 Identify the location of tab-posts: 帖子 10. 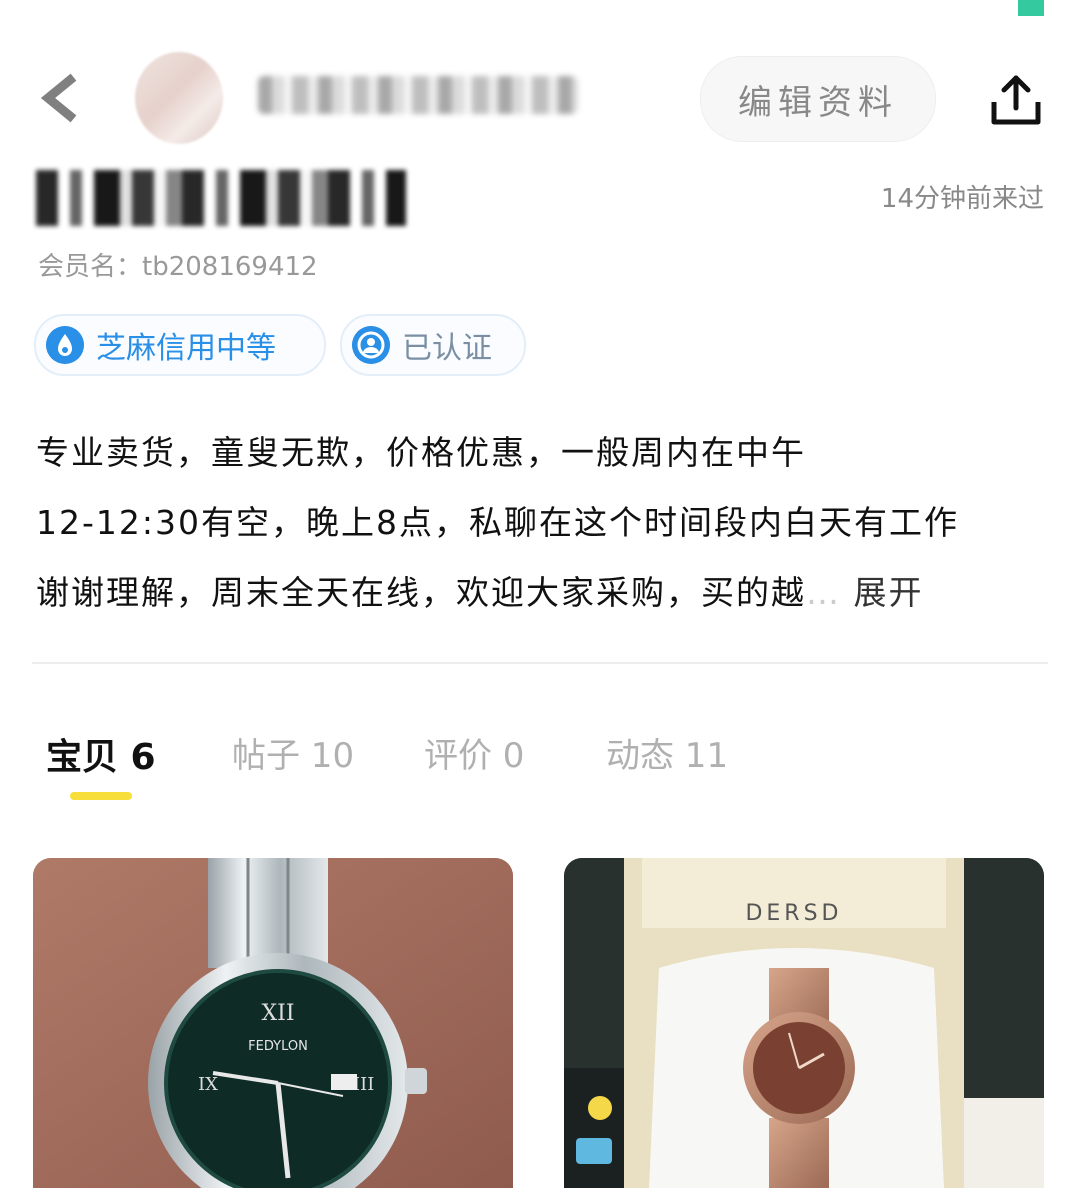
(293, 752).